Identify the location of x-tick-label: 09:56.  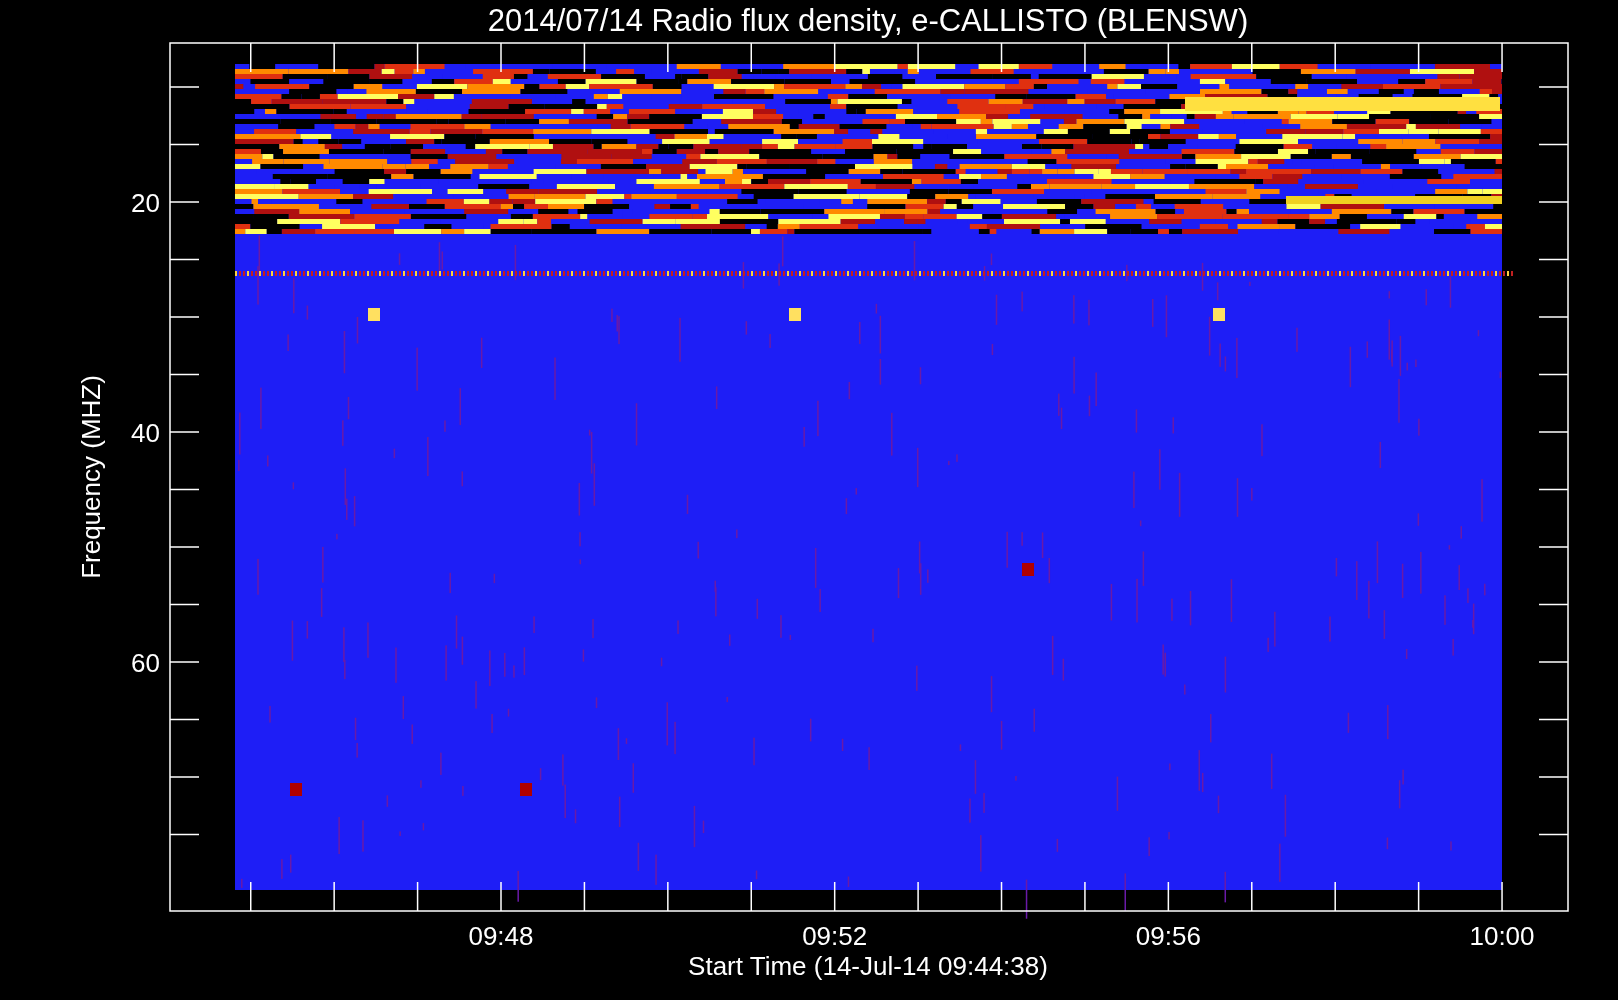
(1168, 936).